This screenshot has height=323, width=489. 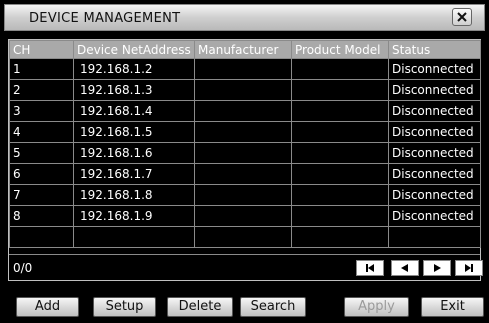 I want to click on prev-page-icon, so click(x=404, y=268).